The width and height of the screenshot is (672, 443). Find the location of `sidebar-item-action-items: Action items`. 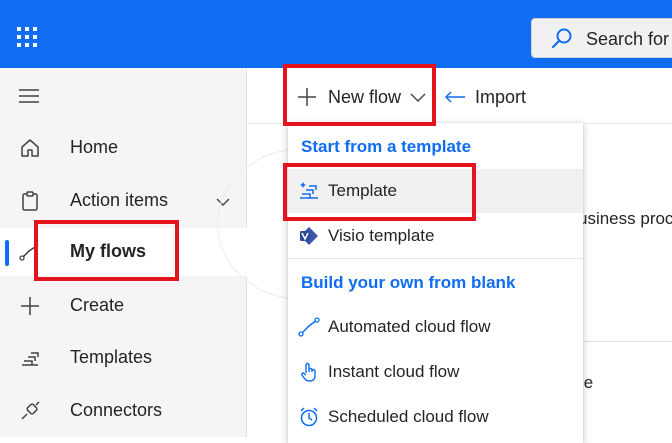

sidebar-item-action-items: Action items is located at coordinates (123, 201).